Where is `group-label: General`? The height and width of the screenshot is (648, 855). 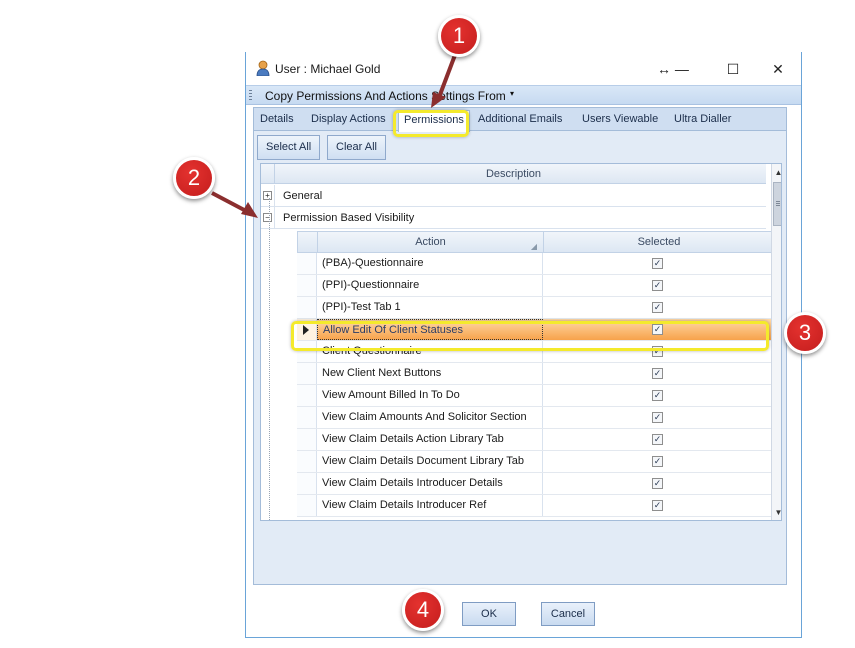 group-label: General is located at coordinates (303, 196).